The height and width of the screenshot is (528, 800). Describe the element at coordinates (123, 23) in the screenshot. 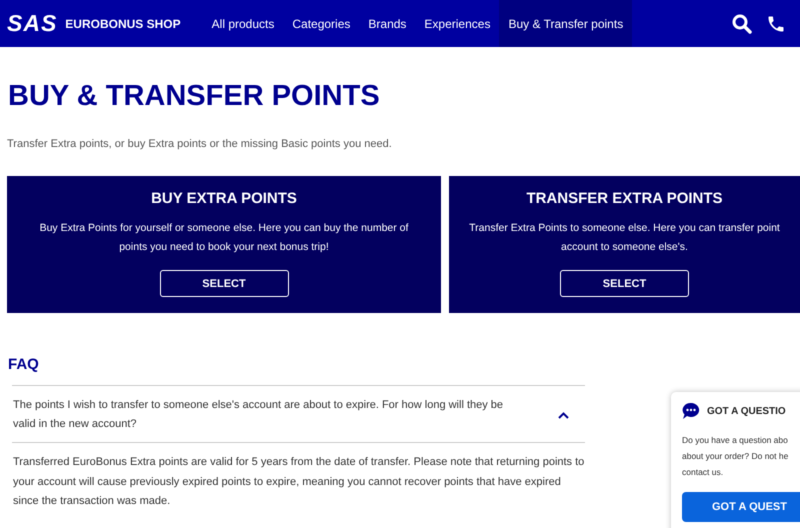

I see `shop-name: EUROBONUS SHOP` at that location.